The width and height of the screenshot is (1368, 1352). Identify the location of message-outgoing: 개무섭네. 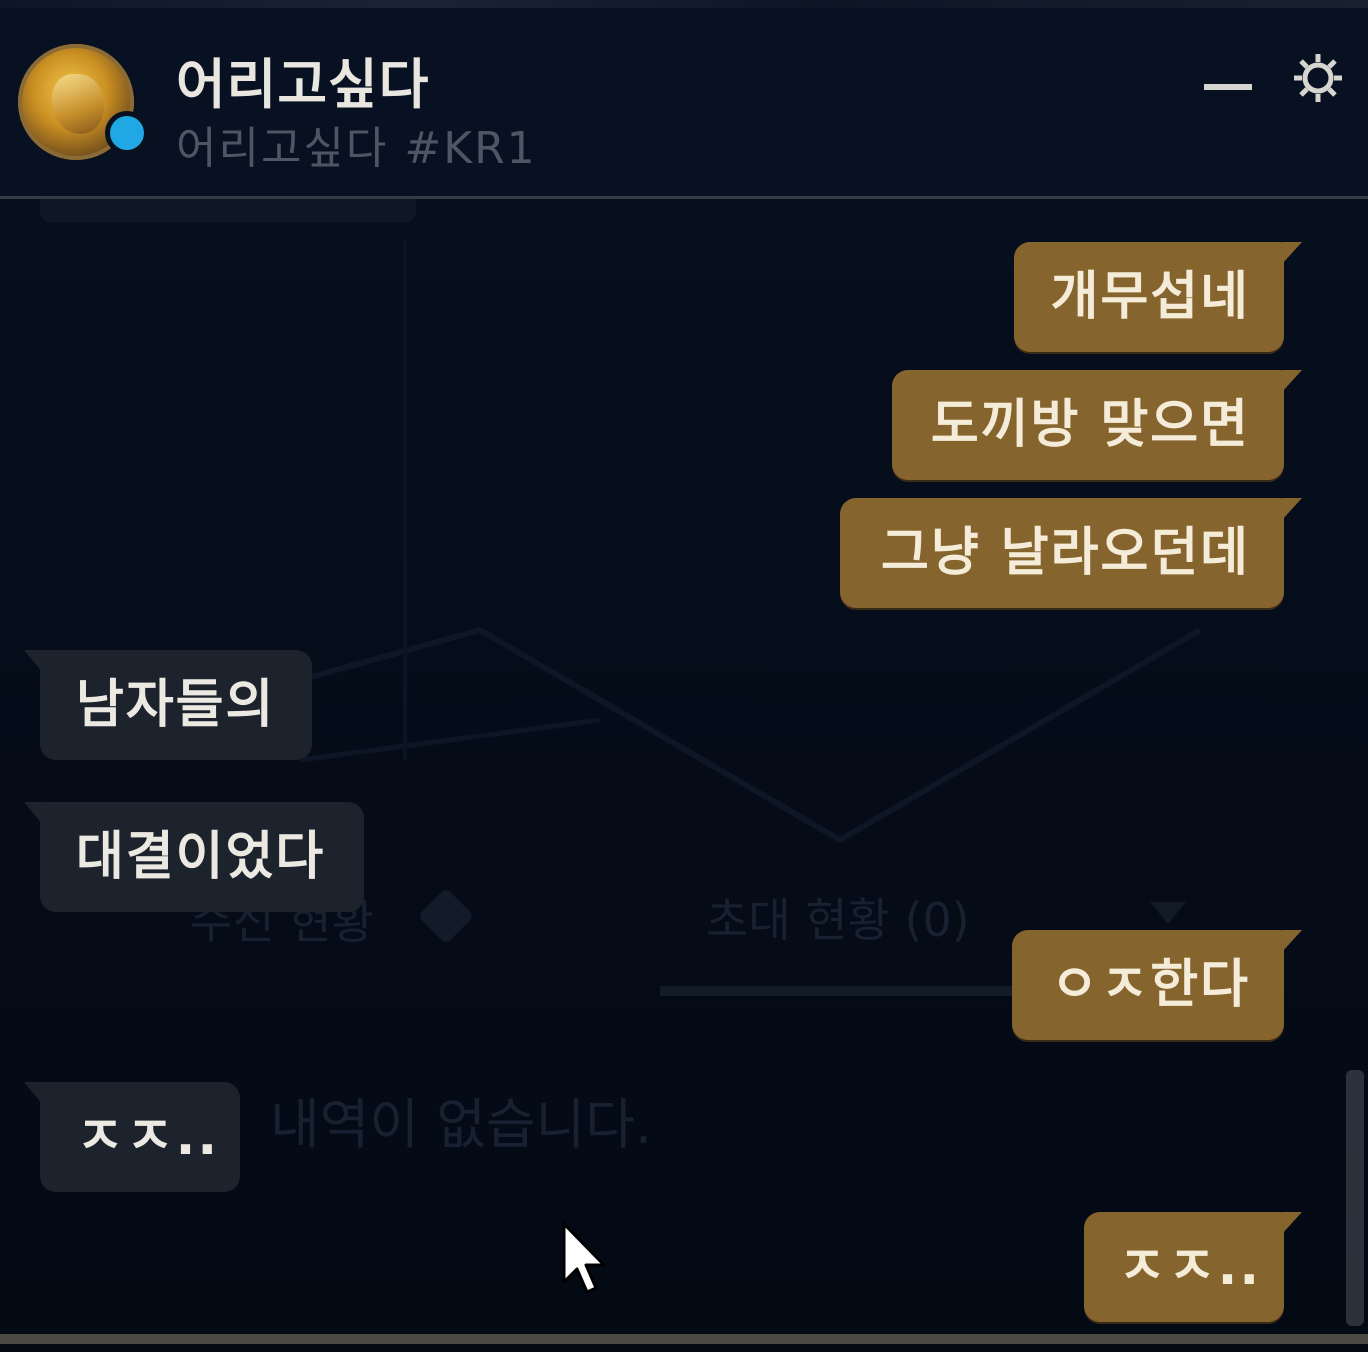
(1158, 297).